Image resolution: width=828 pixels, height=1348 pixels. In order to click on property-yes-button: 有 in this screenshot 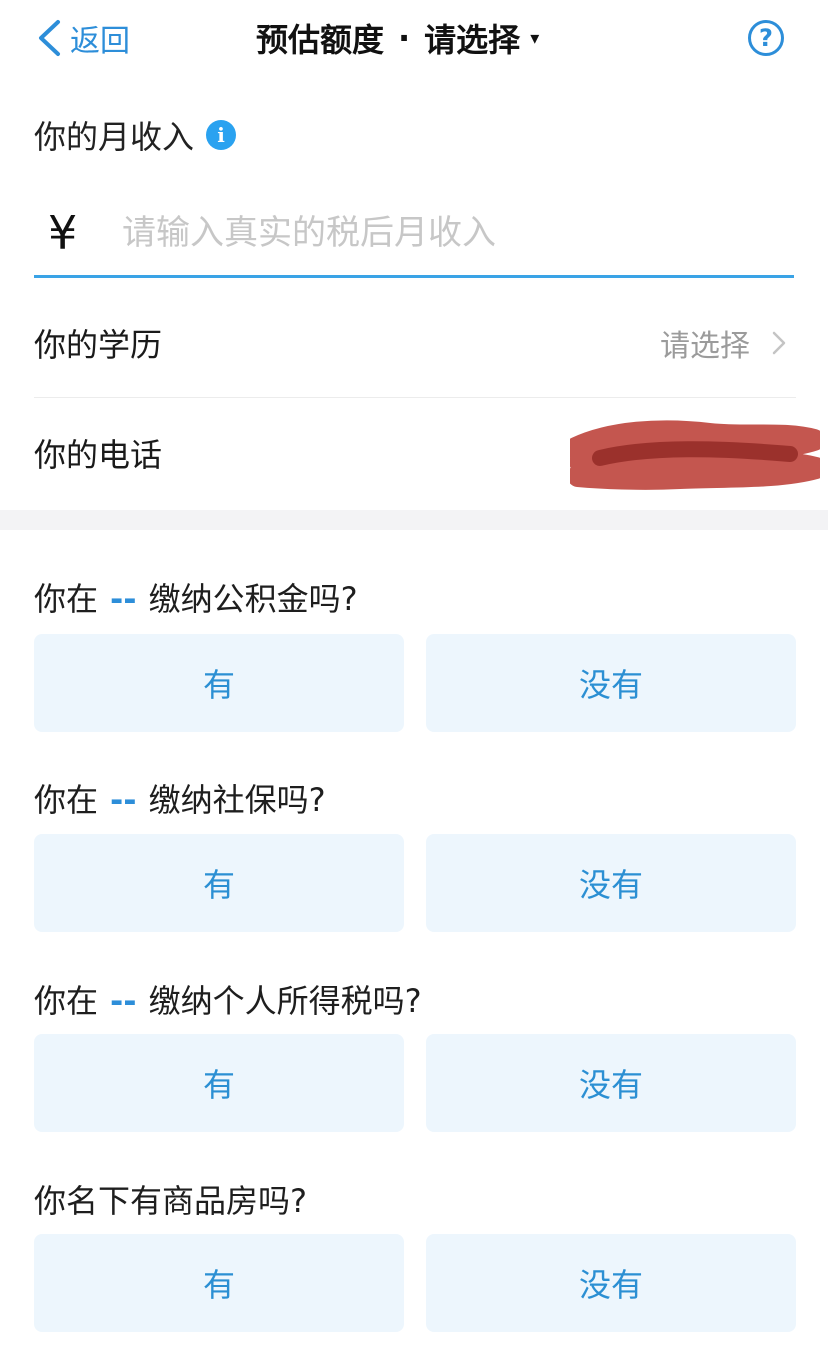, I will do `click(219, 1283)`.